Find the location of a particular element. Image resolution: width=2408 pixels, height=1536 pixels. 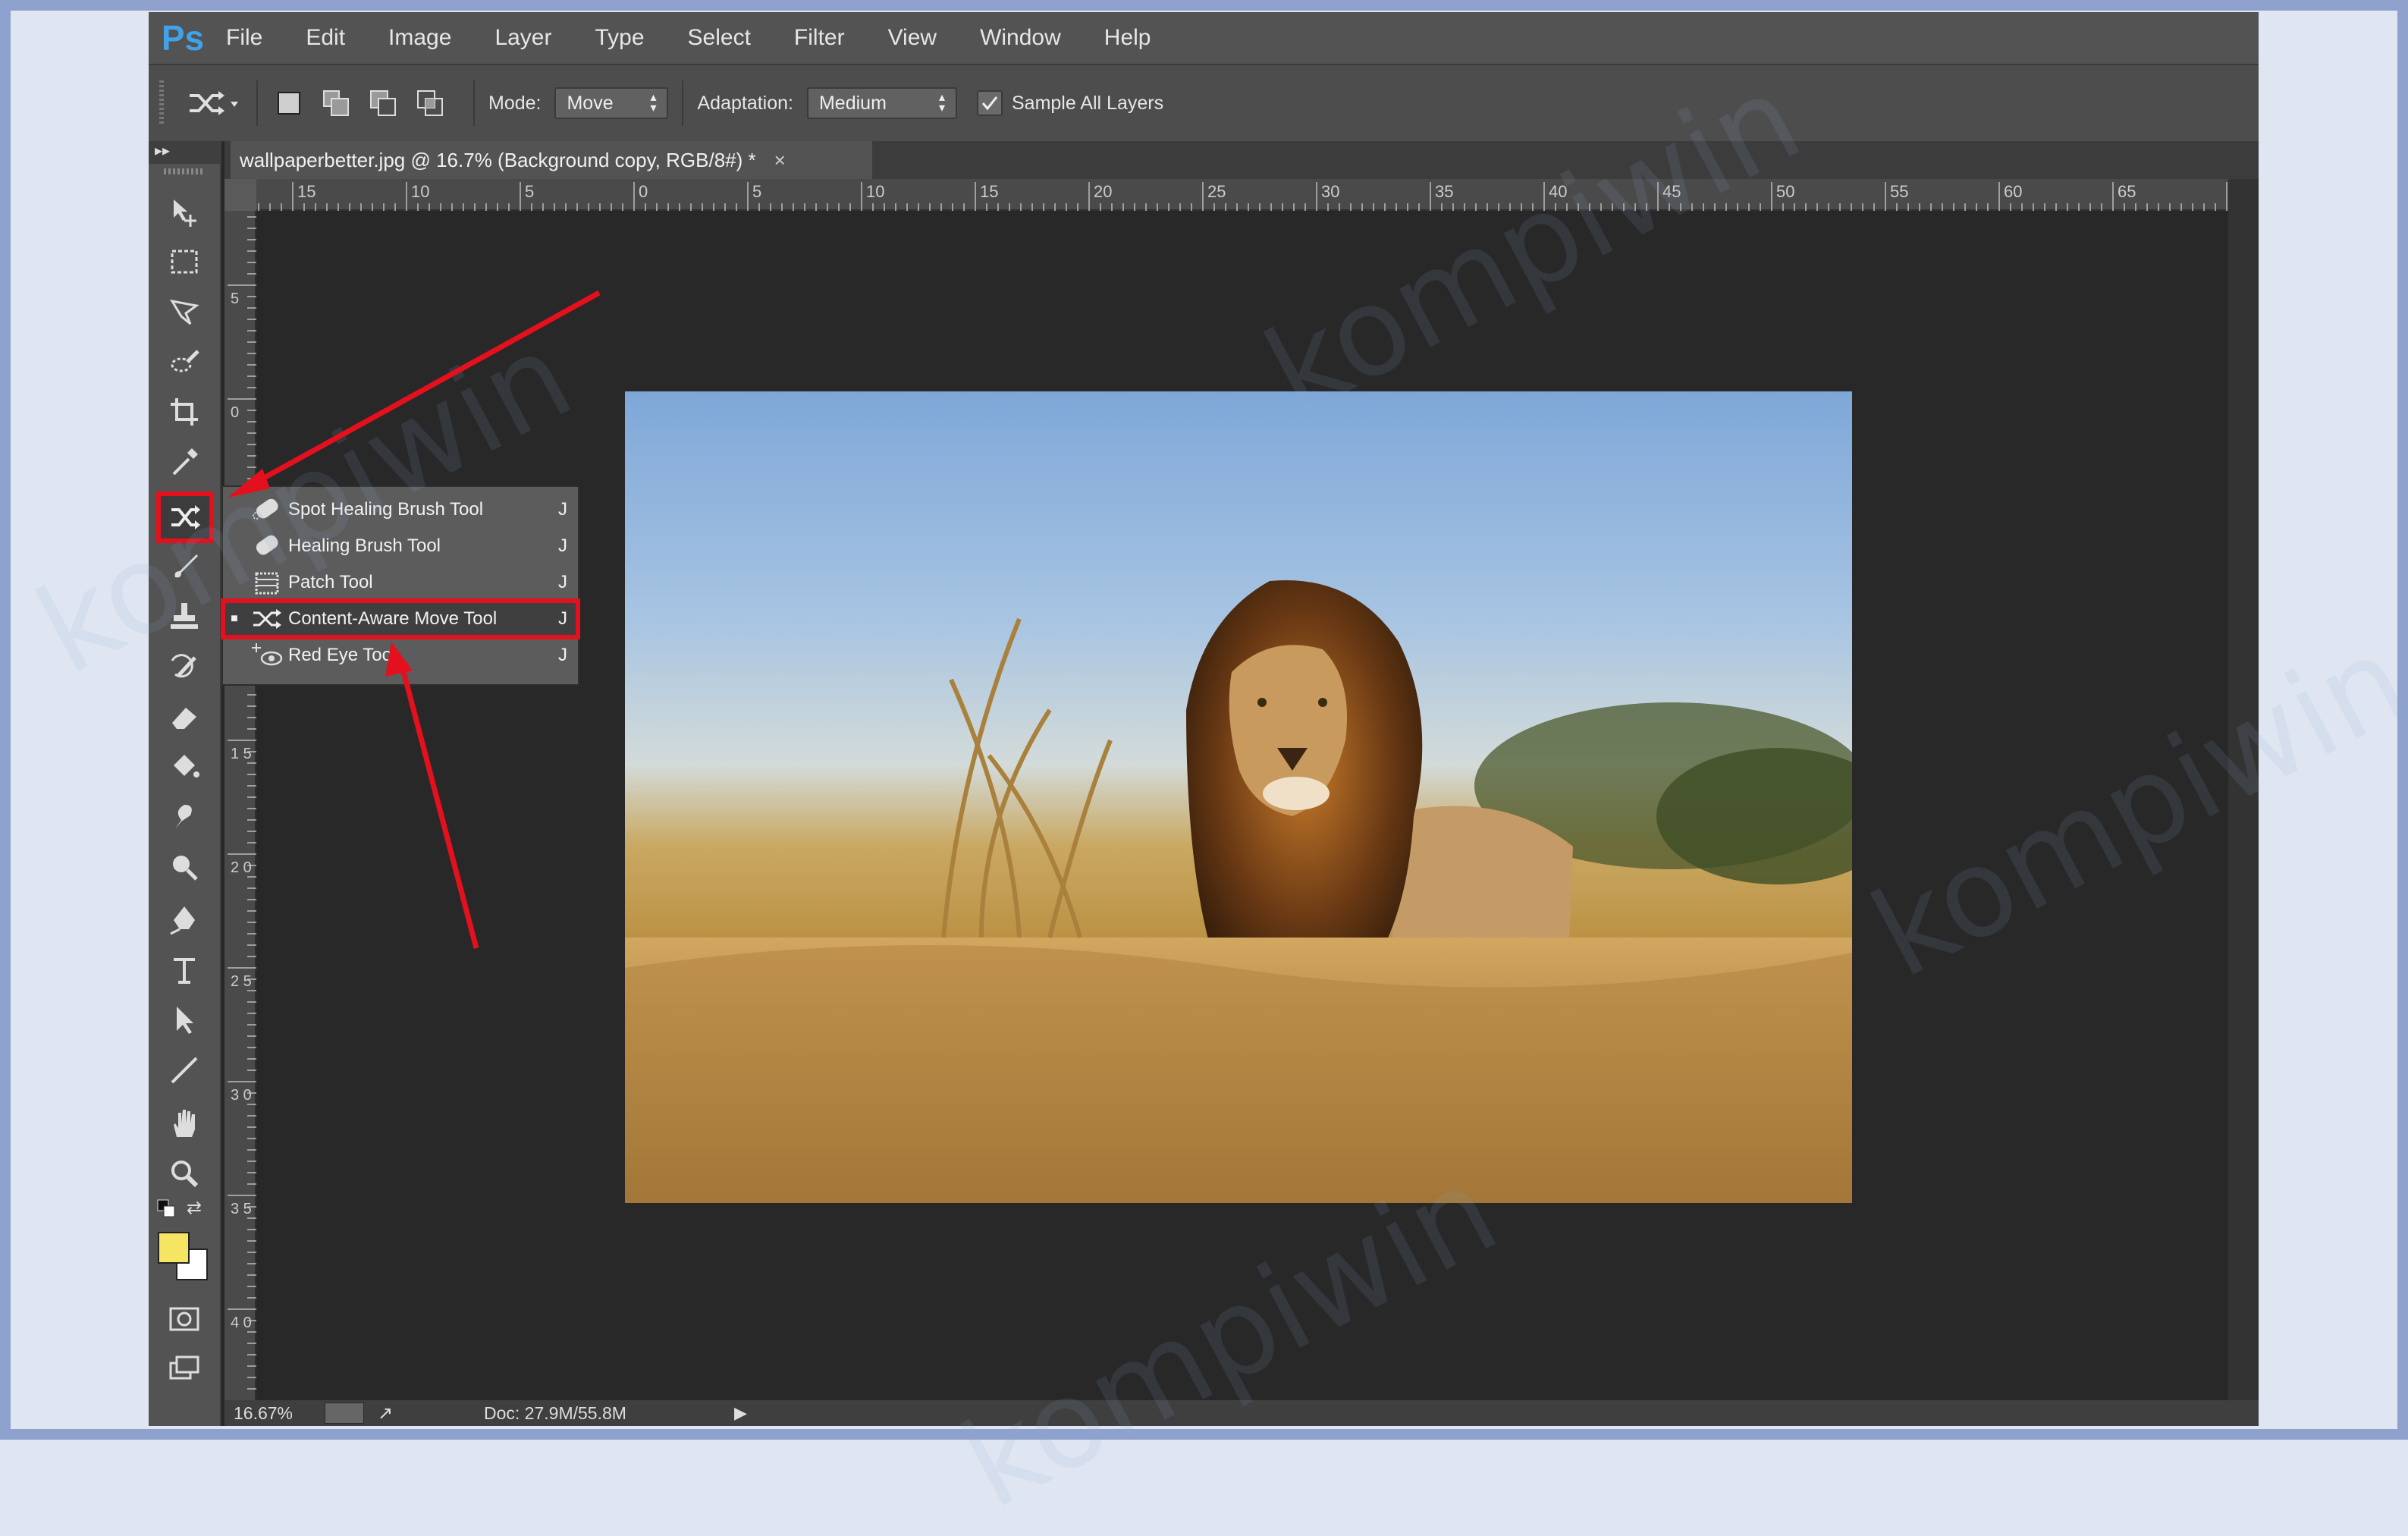

clone-stamp-tool is located at coordinates (184, 617).